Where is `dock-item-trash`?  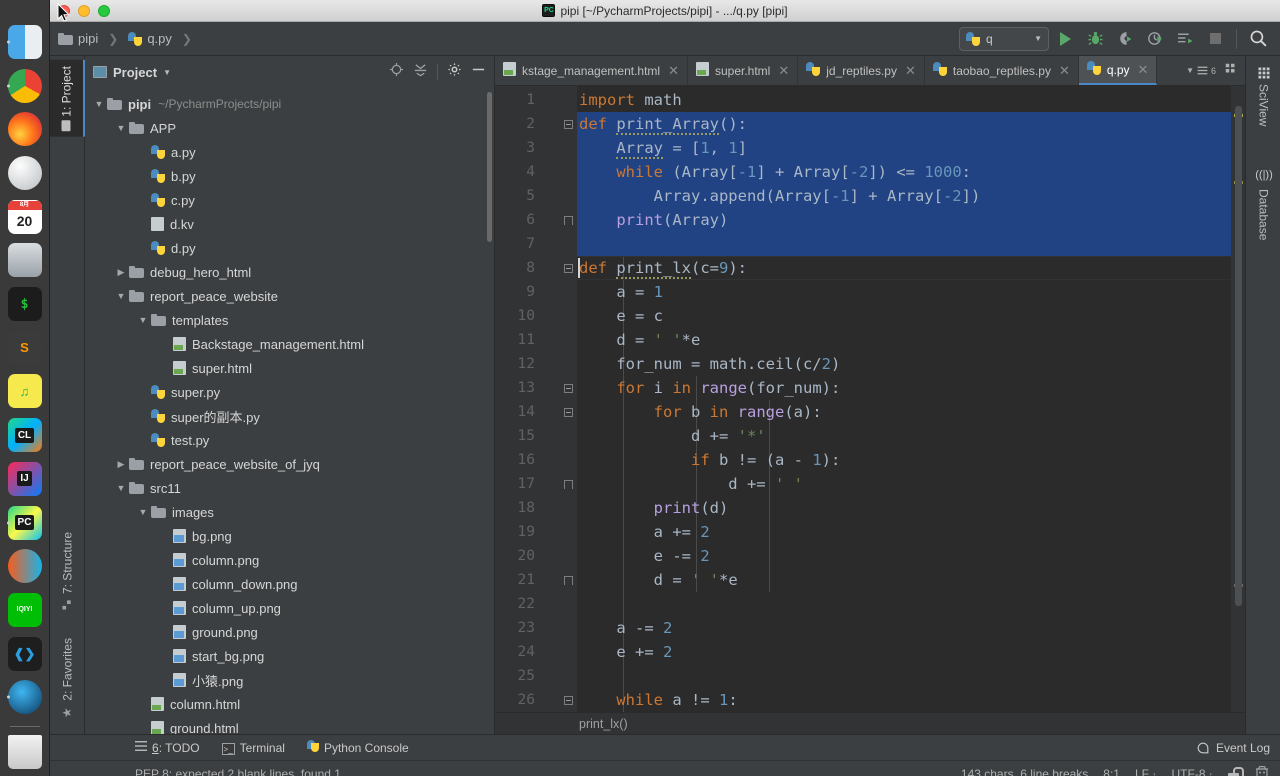 dock-item-trash is located at coordinates (25, 752).